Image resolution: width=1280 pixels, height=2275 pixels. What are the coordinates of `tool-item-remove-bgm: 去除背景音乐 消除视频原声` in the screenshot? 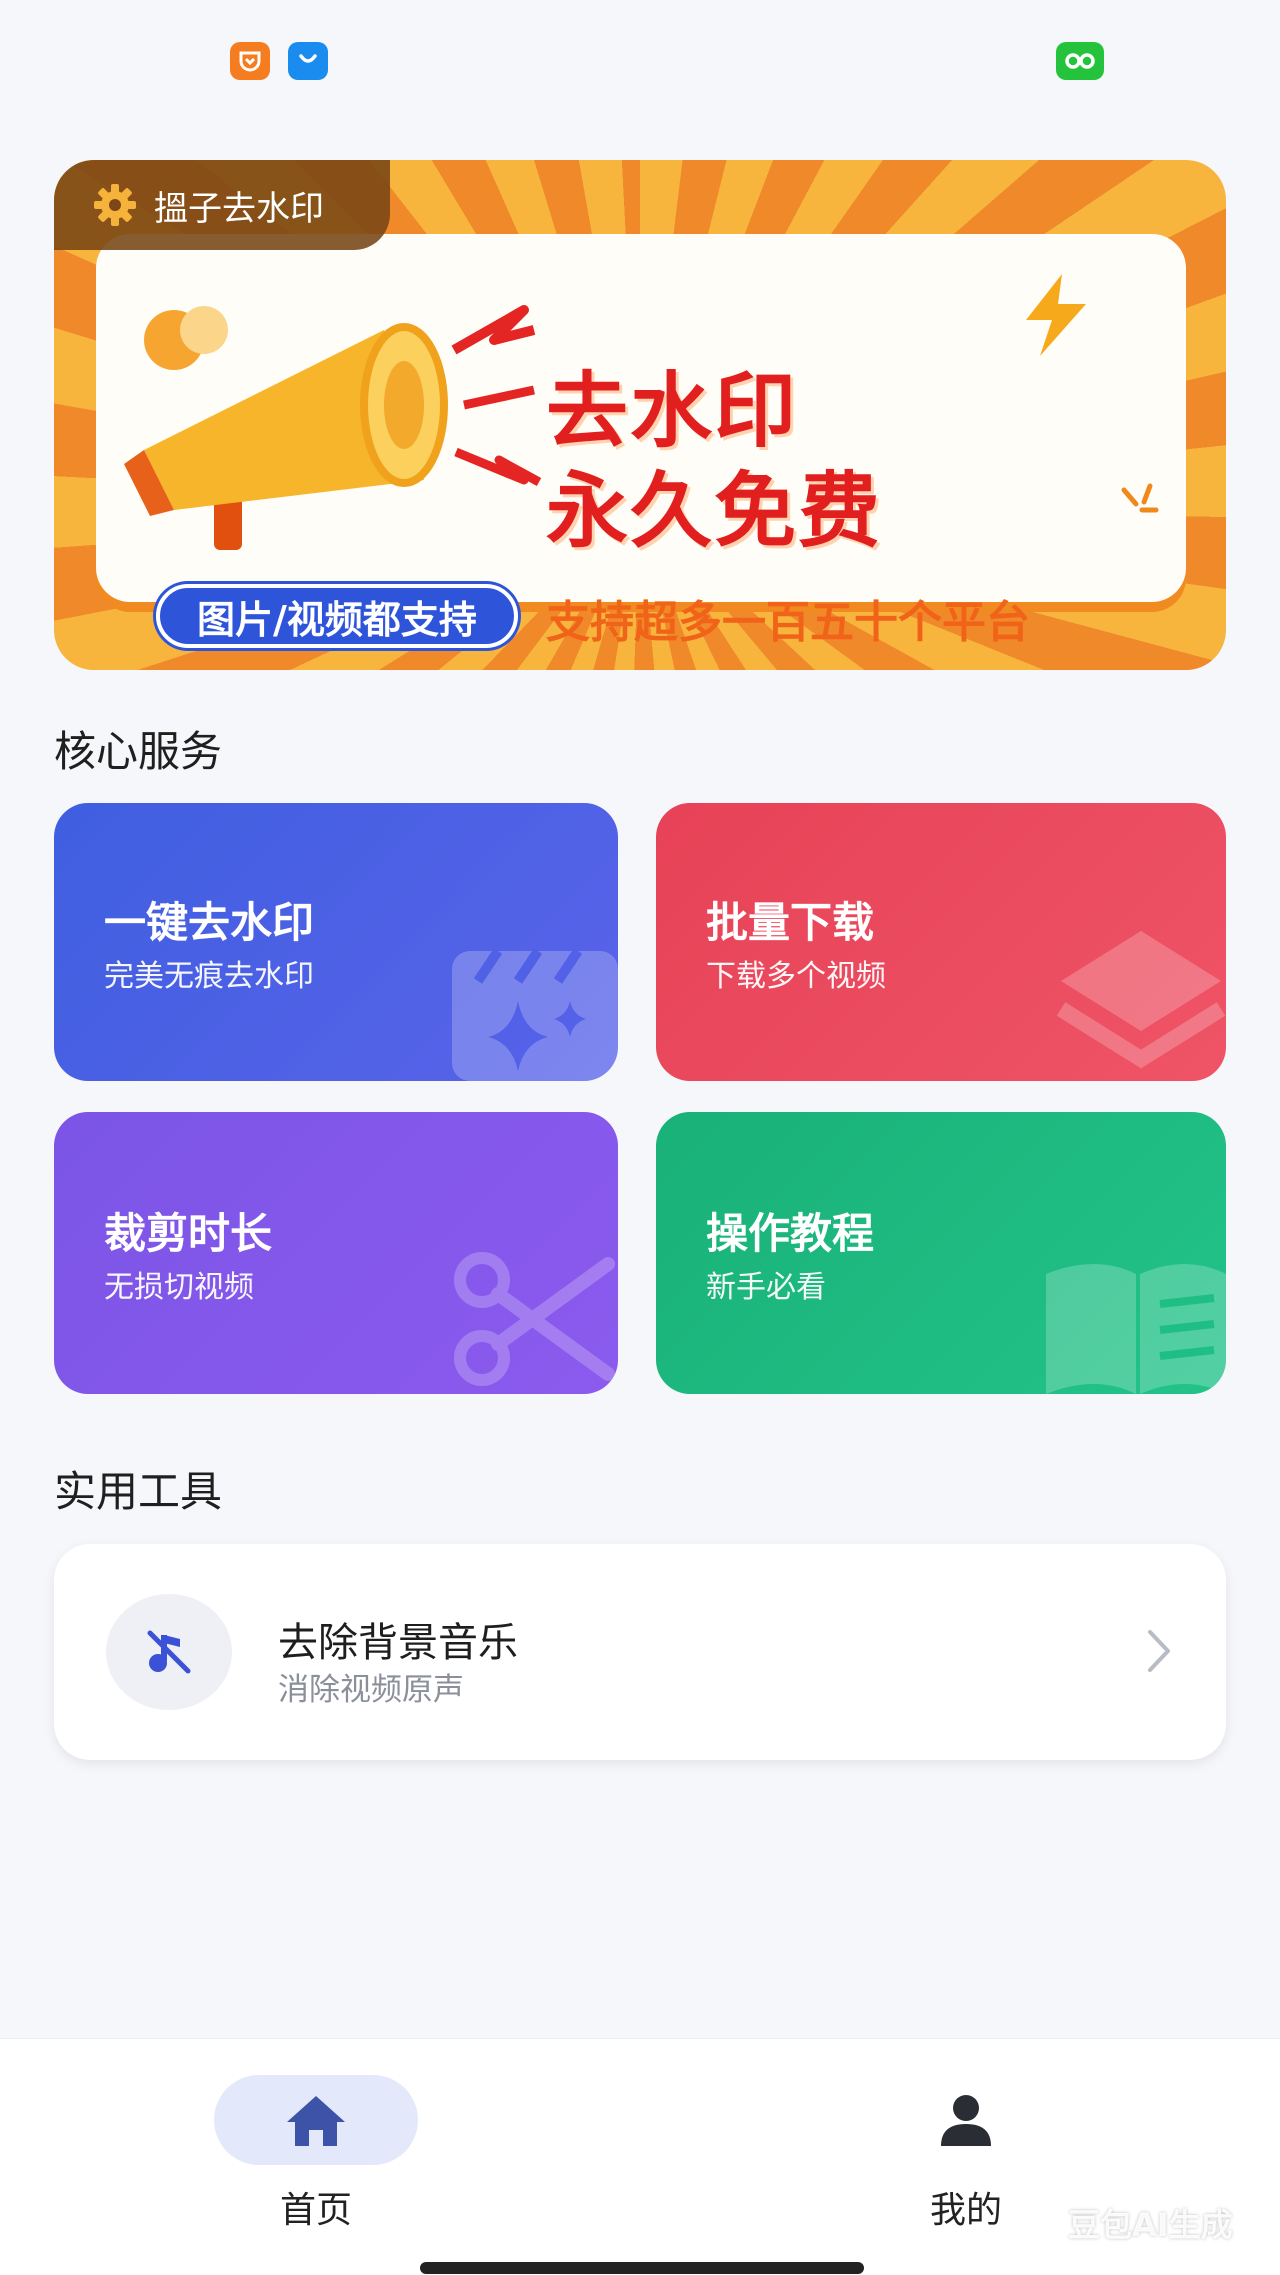 It's located at (640, 1652).